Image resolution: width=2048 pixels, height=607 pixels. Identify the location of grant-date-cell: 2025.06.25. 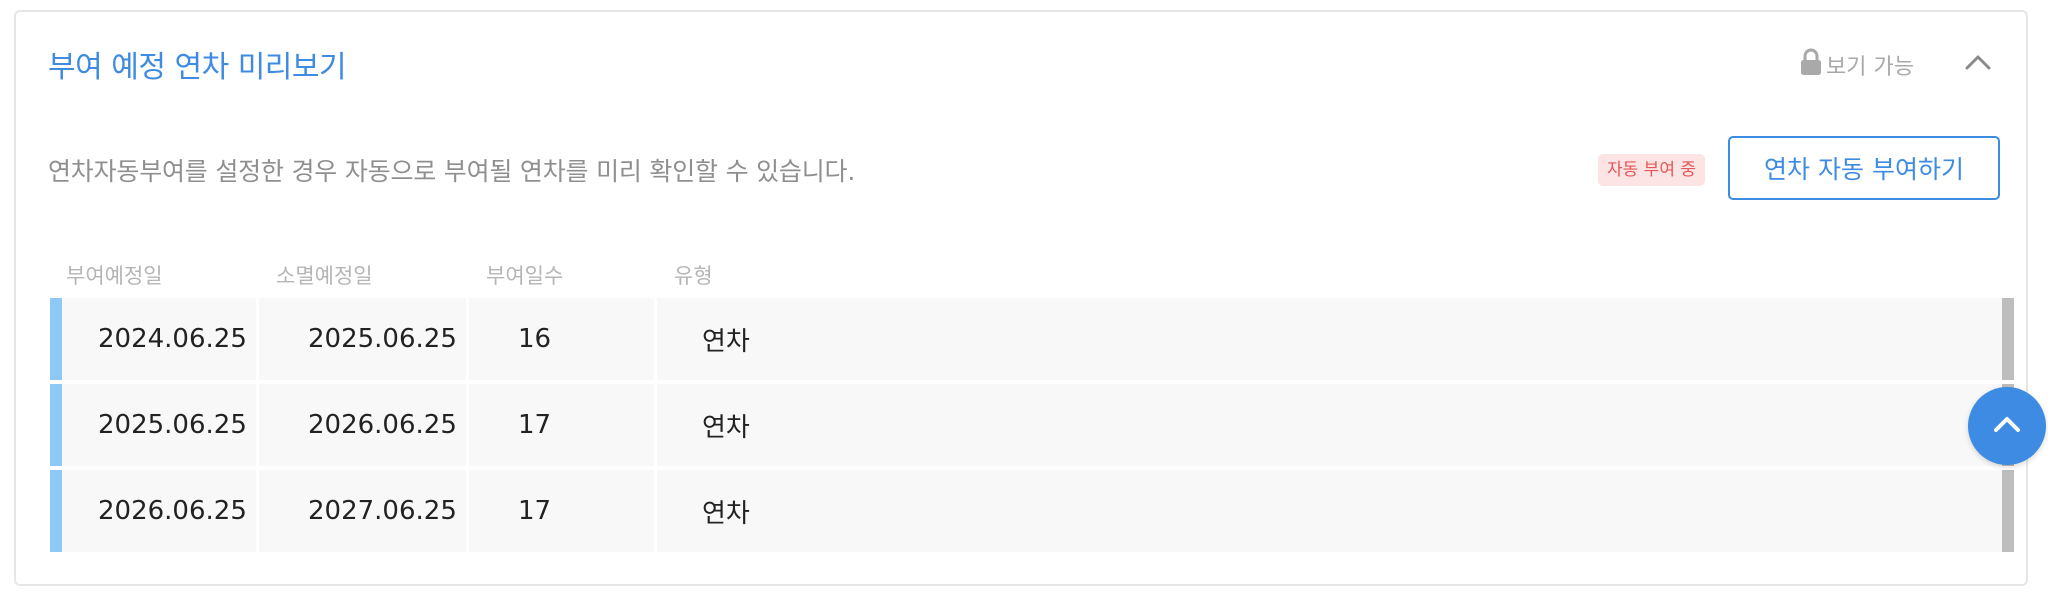
(172, 425).